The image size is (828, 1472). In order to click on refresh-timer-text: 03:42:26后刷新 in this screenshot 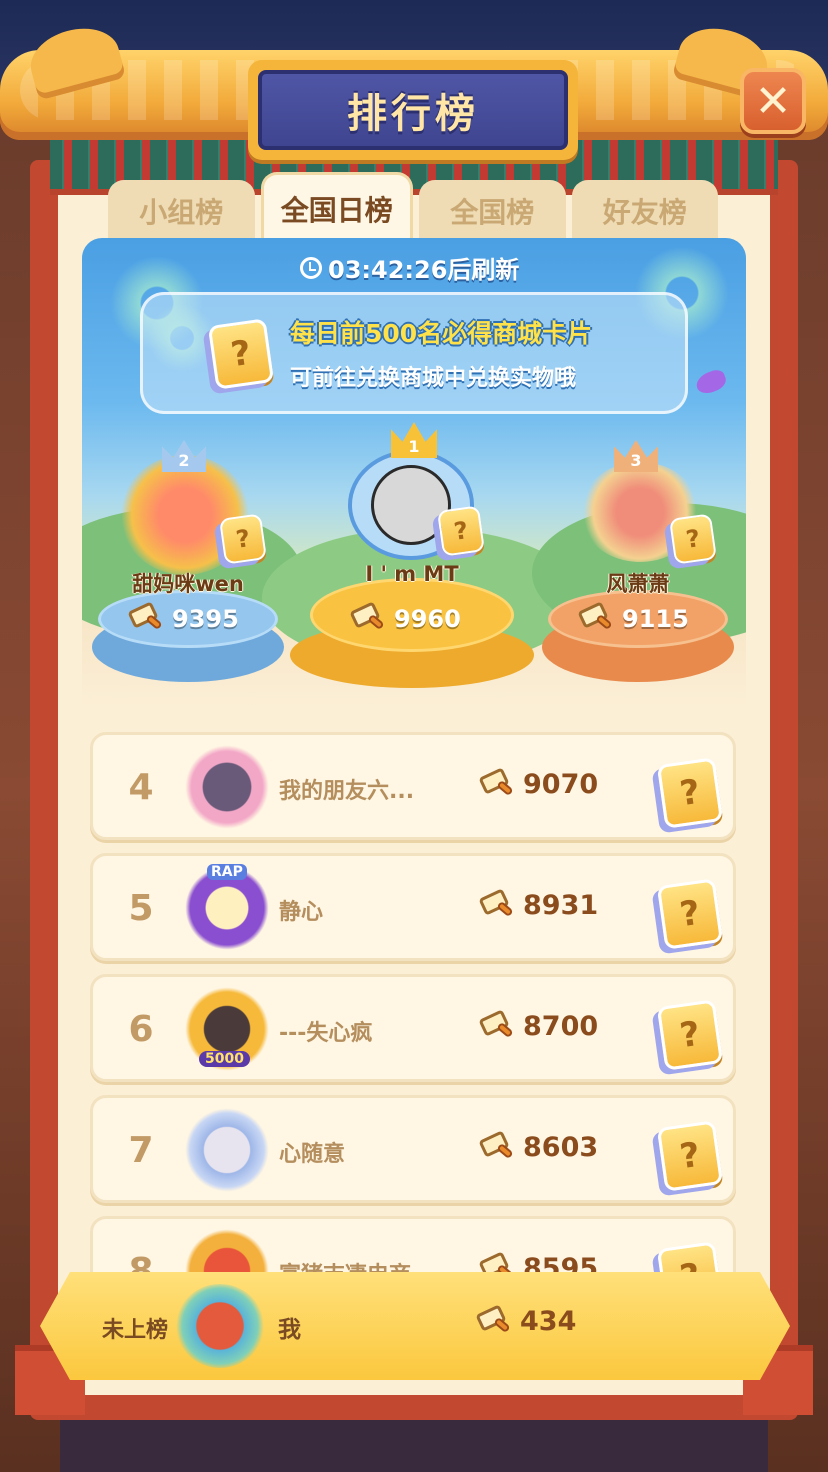, I will do `click(424, 270)`.